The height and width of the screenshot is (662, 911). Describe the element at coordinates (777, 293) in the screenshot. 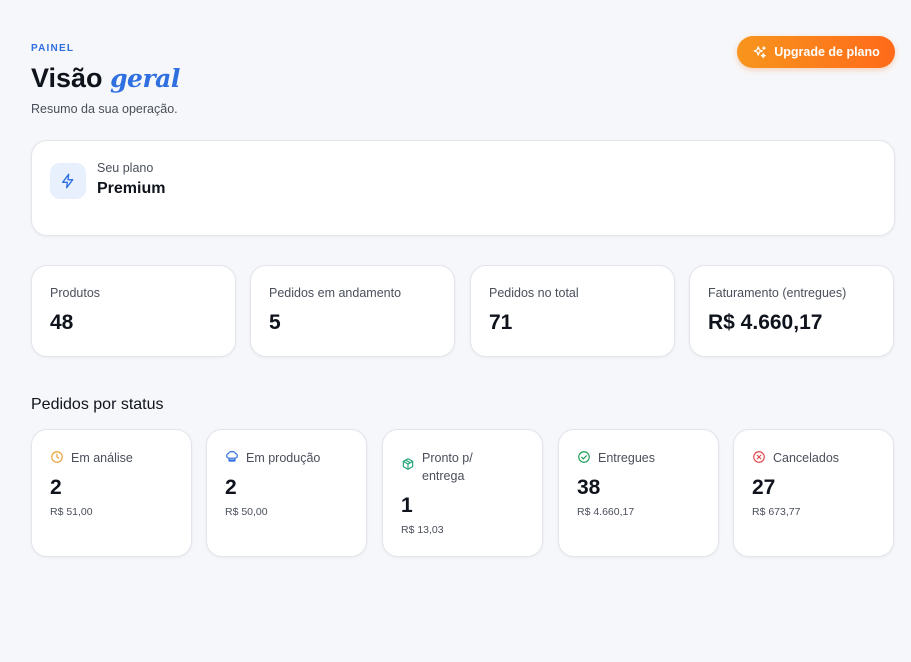

I see `stat-label: Faturamento (entregues)` at that location.